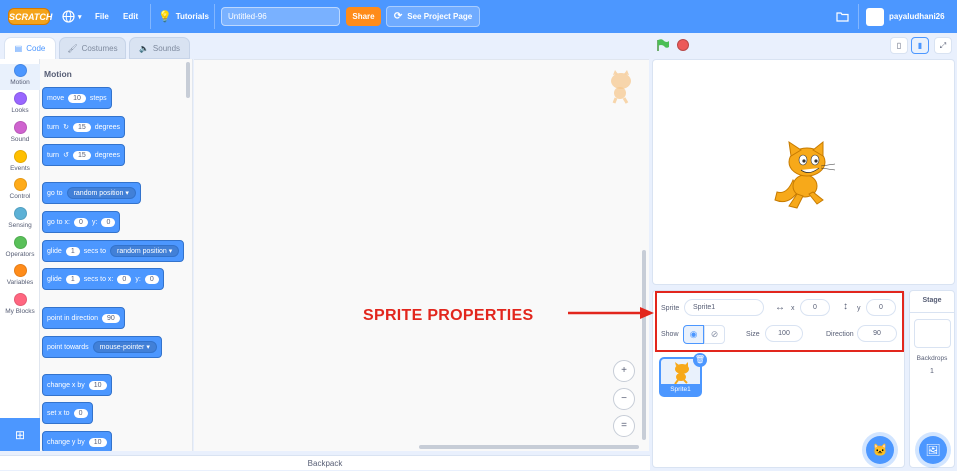 The height and width of the screenshot is (471, 957). I want to click on normal-stage-button: ▮, so click(920, 45).